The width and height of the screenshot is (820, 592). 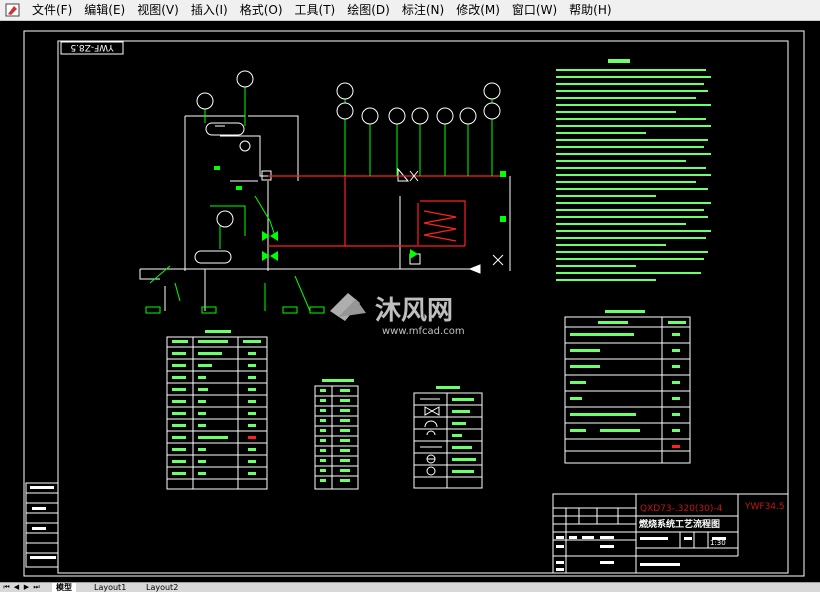 I want to click on watermark: 沐风网 www.mfcad.com, so click(x=397, y=315).